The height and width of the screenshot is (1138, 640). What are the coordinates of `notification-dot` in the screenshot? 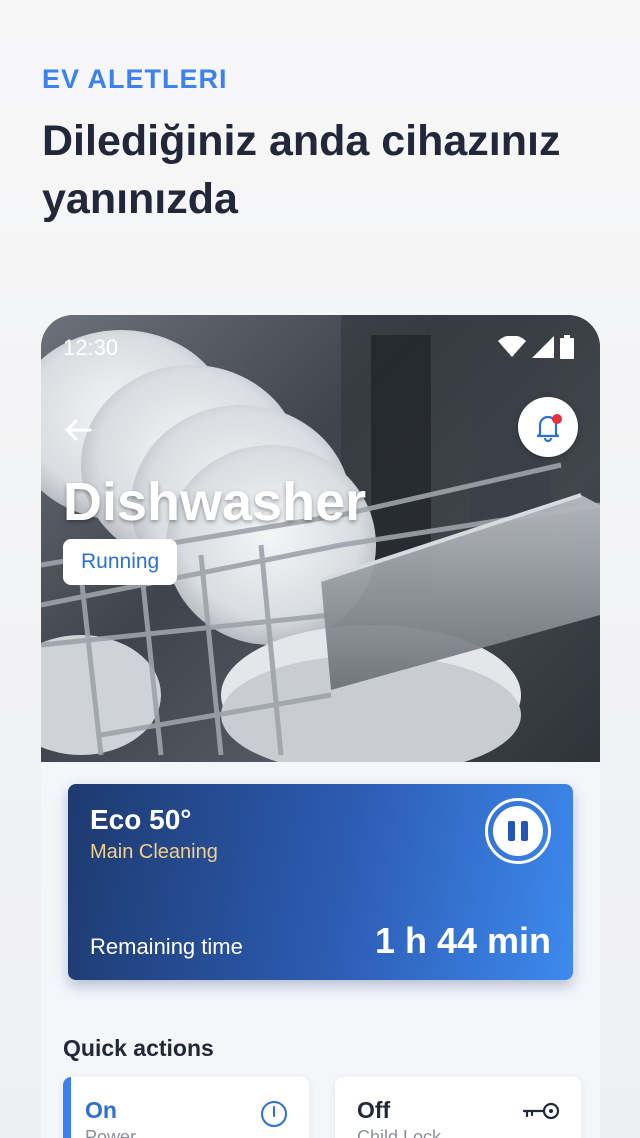 It's located at (557, 419).